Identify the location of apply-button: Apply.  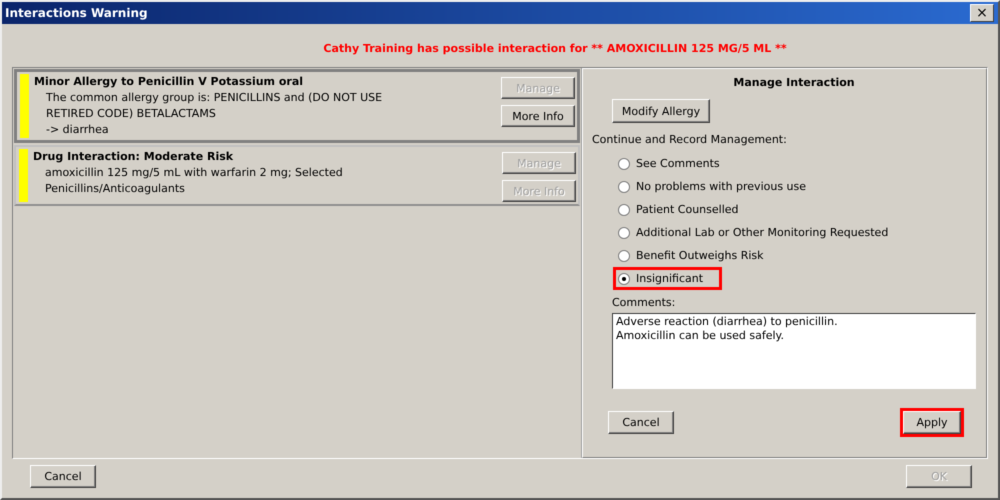
(932, 422).